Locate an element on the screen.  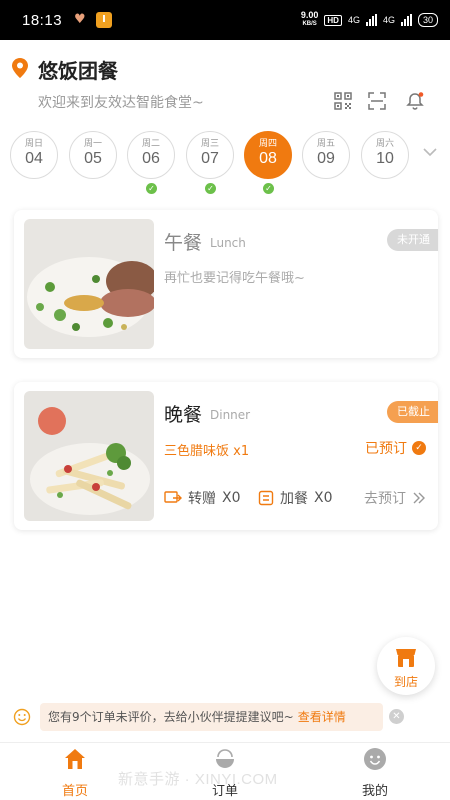
add-meal-label: 加餐 is located at coordinates (294, 499).